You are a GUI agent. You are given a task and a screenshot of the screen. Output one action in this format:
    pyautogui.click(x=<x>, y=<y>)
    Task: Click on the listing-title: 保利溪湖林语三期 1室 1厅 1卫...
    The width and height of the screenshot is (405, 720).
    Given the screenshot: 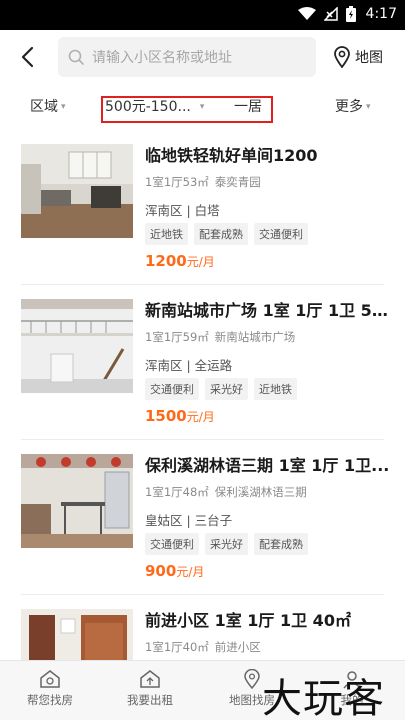 What is the action you would take?
    pyautogui.click(x=267, y=465)
    